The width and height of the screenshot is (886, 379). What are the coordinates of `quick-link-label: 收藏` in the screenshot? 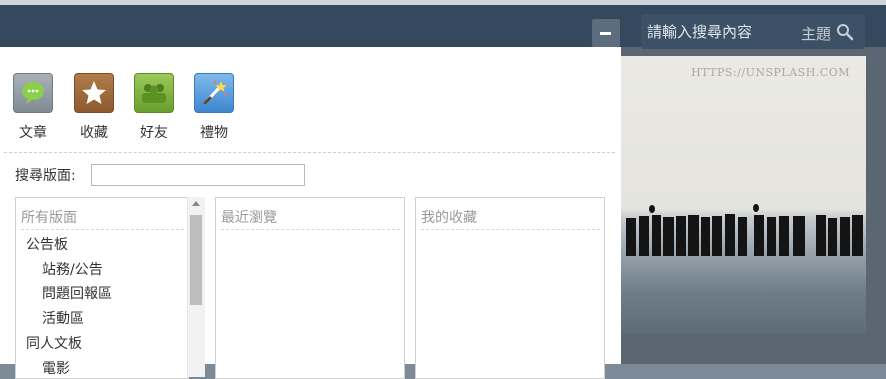 It's located at (94, 133).